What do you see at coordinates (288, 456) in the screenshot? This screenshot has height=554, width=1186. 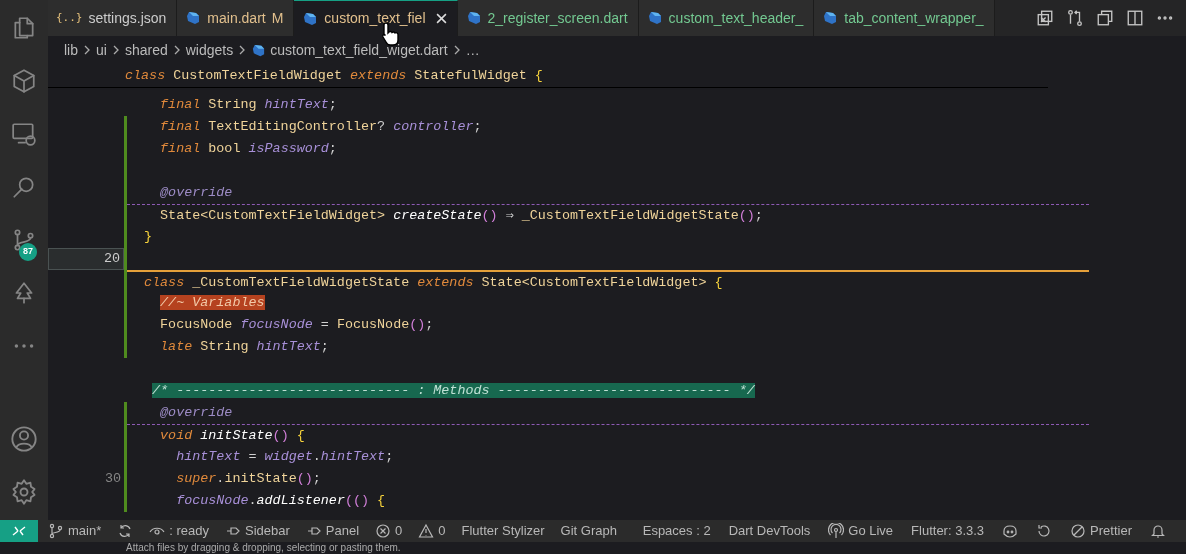 I see `code-token: widget` at bounding box center [288, 456].